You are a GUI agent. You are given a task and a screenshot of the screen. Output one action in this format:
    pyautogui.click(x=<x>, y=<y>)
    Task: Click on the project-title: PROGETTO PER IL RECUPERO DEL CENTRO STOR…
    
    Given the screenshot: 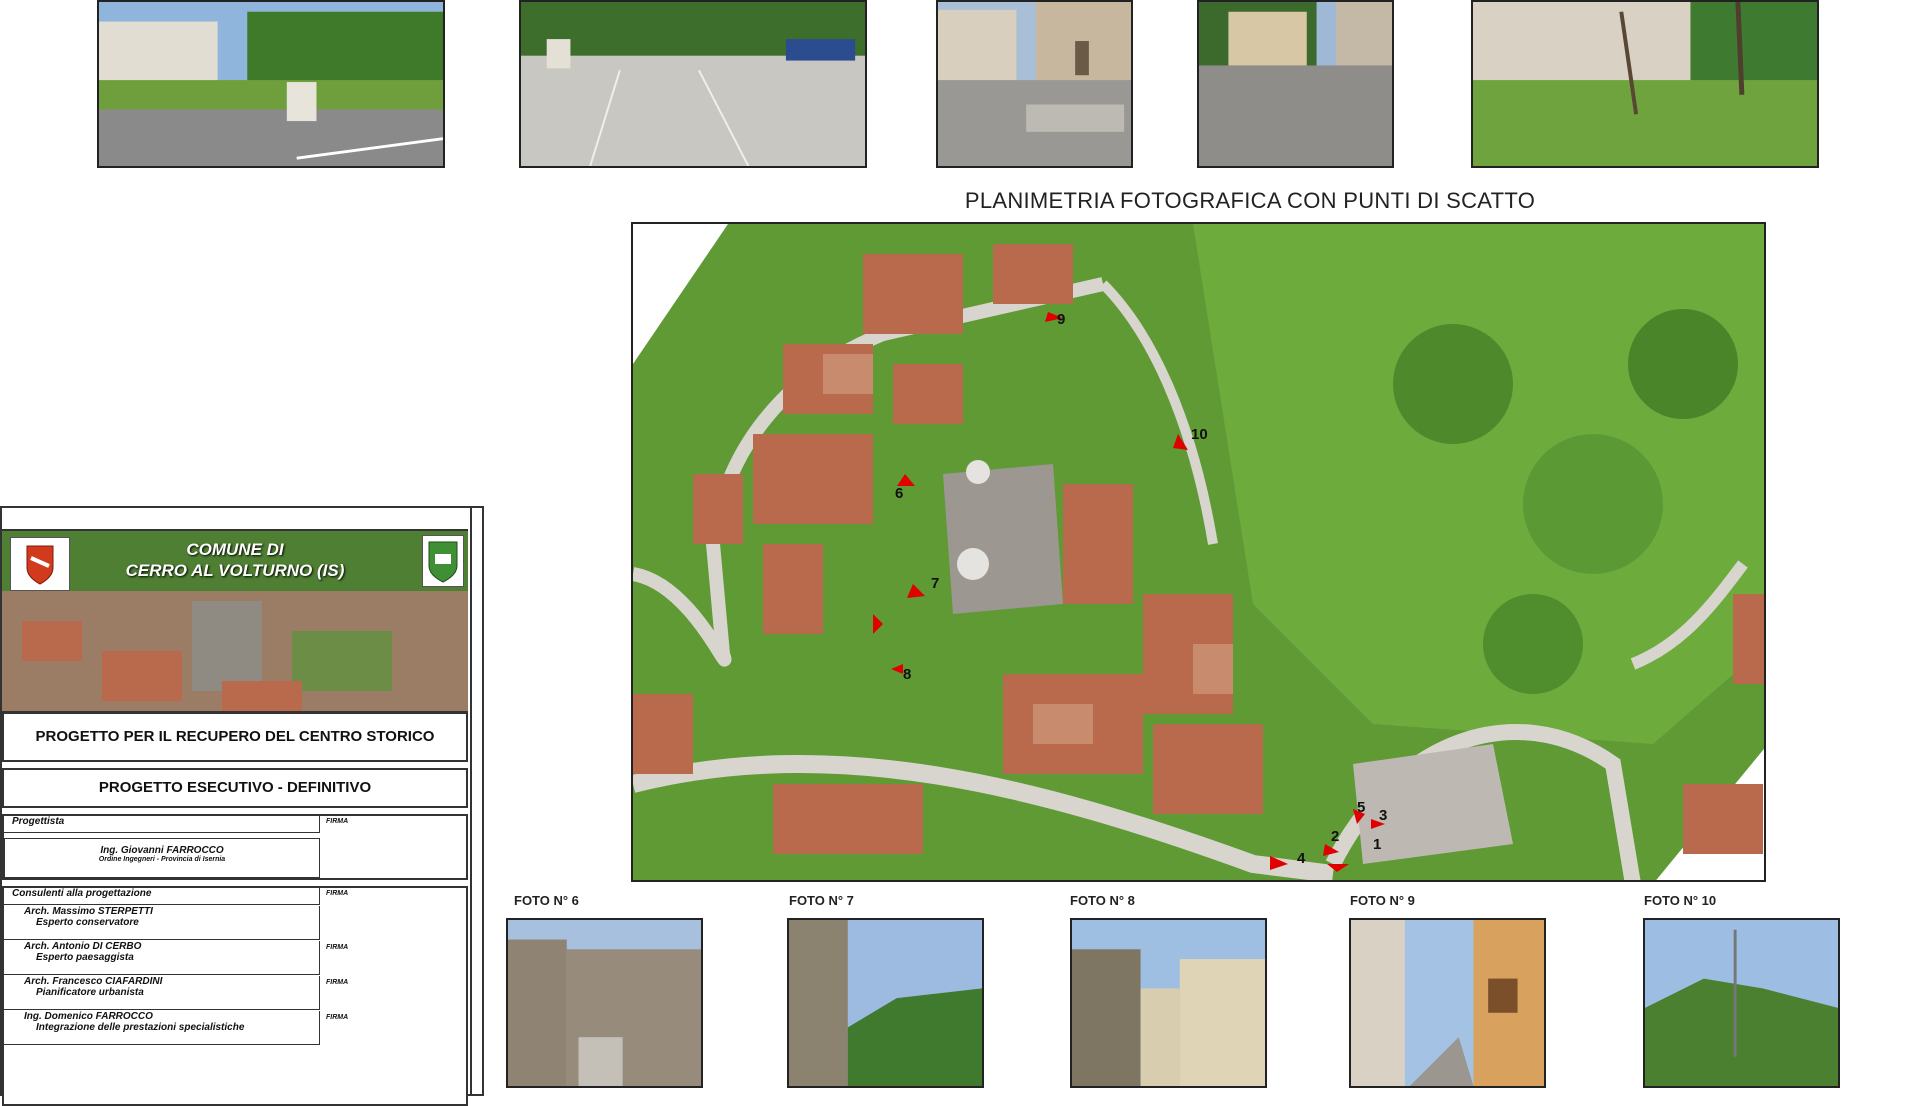 What is the action you would take?
    pyautogui.click(x=235, y=736)
    